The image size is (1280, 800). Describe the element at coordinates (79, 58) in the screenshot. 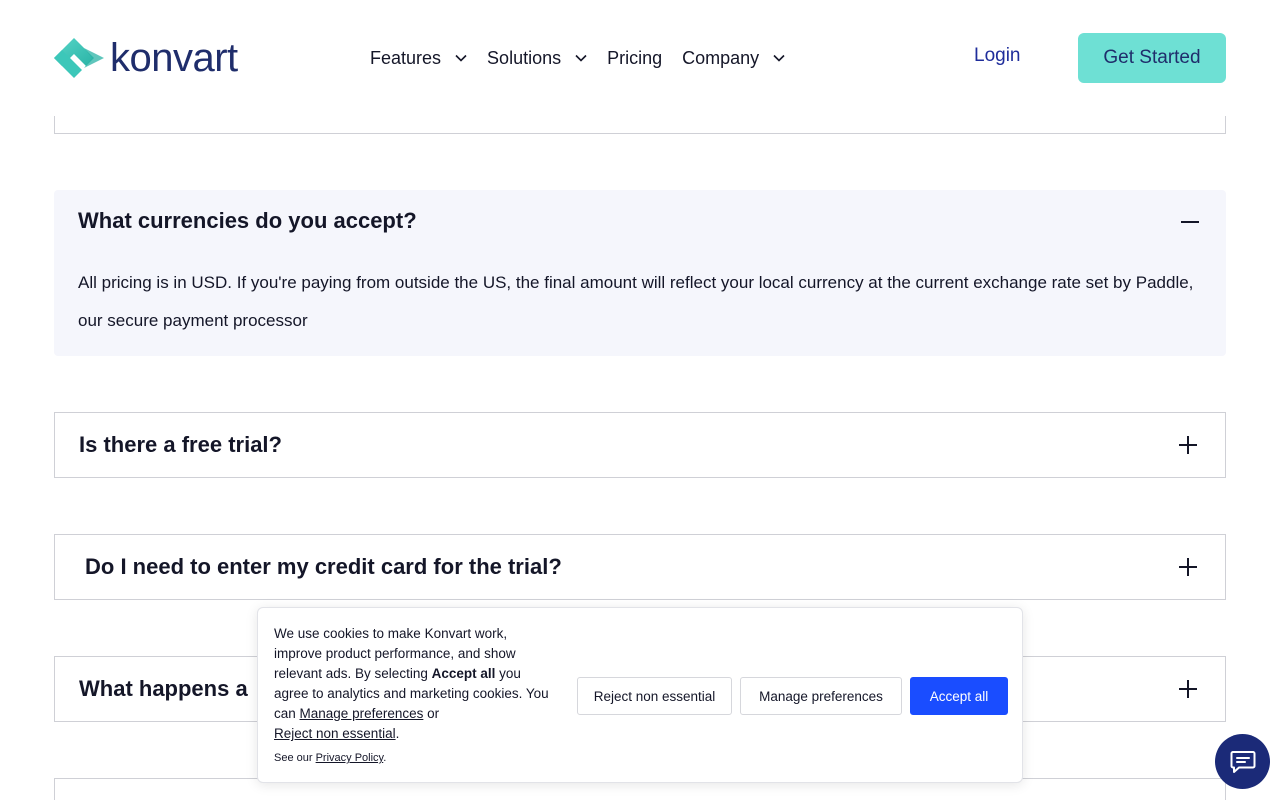

I see `konvart-logo-icon` at that location.